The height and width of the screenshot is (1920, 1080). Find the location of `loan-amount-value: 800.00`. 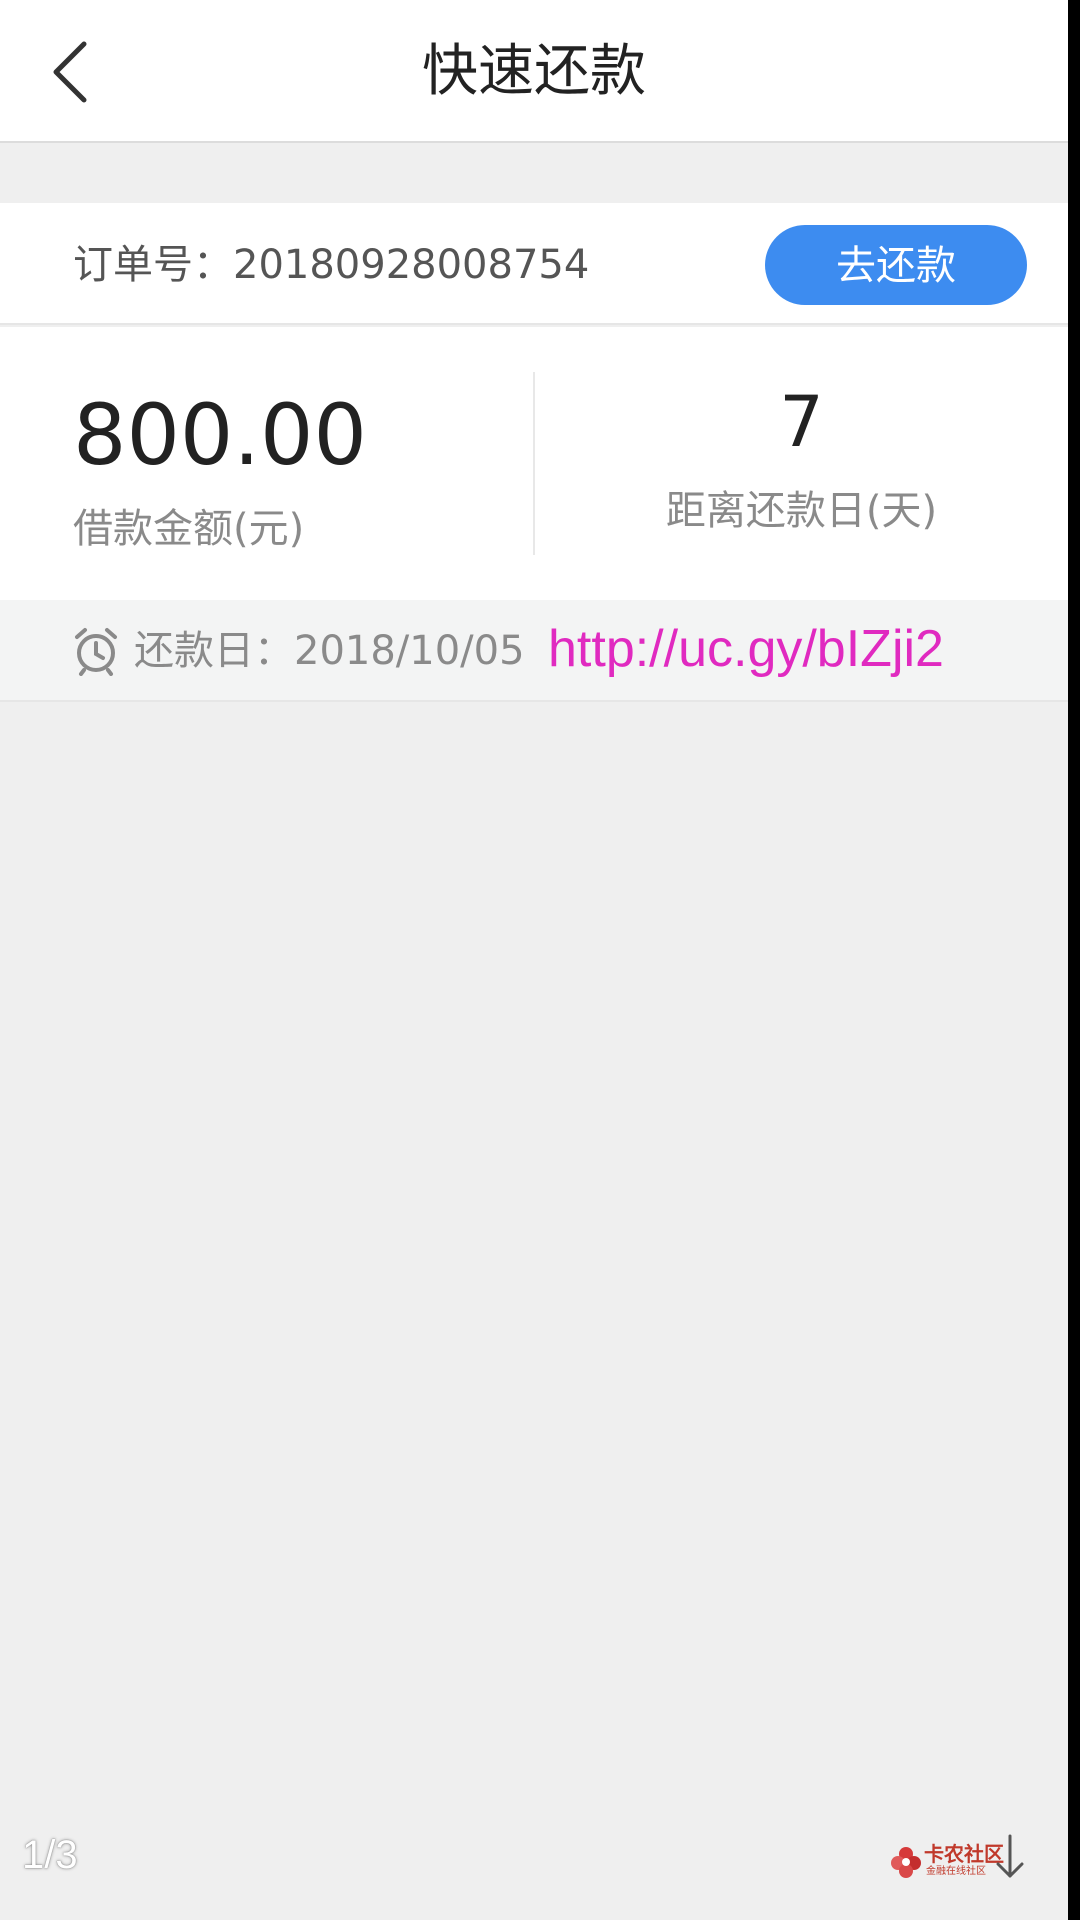

loan-amount-value: 800.00 is located at coordinates (220, 435).